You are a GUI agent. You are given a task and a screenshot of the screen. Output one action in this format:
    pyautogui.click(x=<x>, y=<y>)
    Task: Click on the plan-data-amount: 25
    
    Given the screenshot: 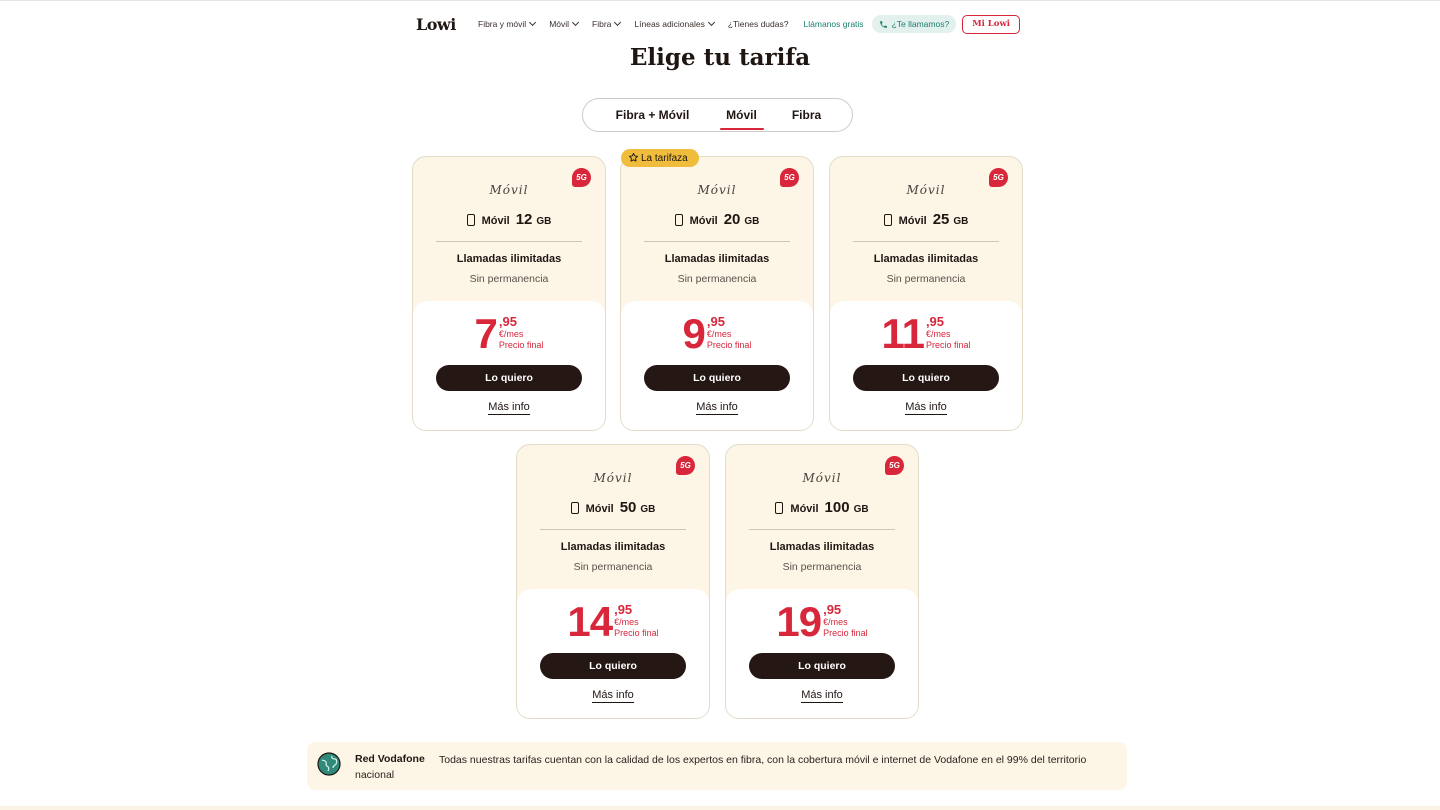 What is the action you would take?
    pyautogui.click(x=941, y=219)
    